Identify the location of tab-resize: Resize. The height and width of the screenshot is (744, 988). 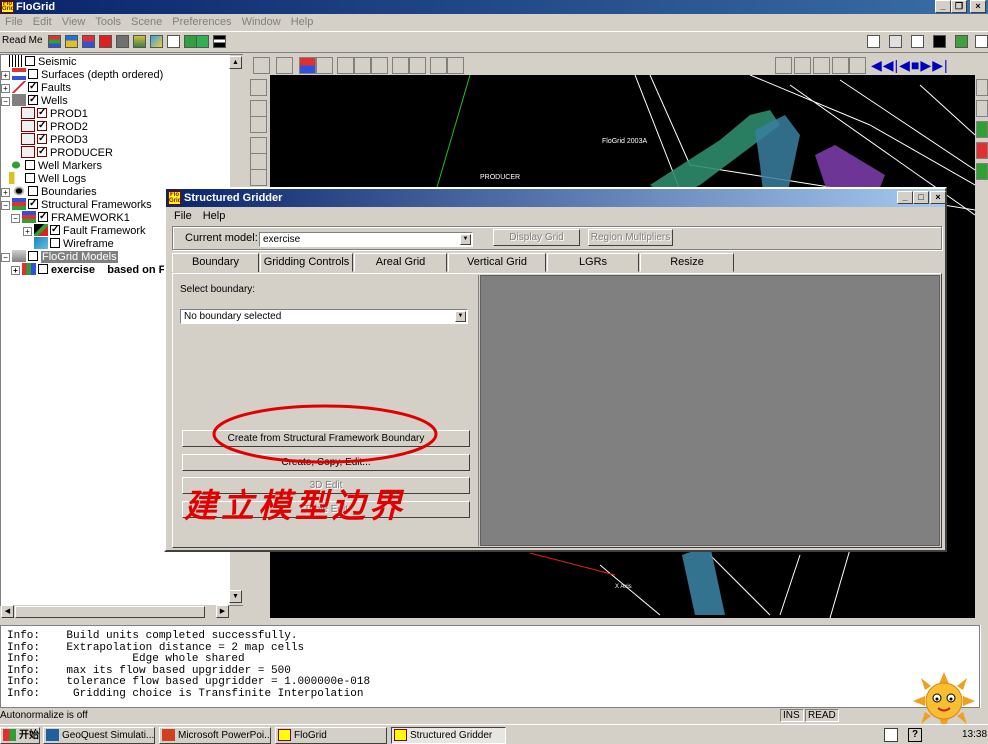
(687, 262).